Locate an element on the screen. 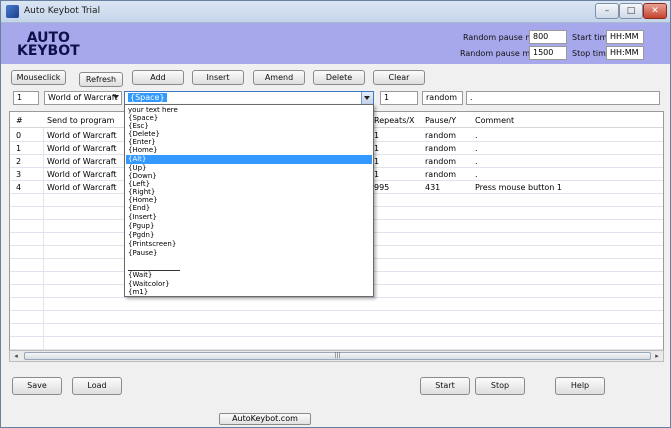 The width and height of the screenshot is (671, 428). row-index: 4 is located at coordinates (19, 187).